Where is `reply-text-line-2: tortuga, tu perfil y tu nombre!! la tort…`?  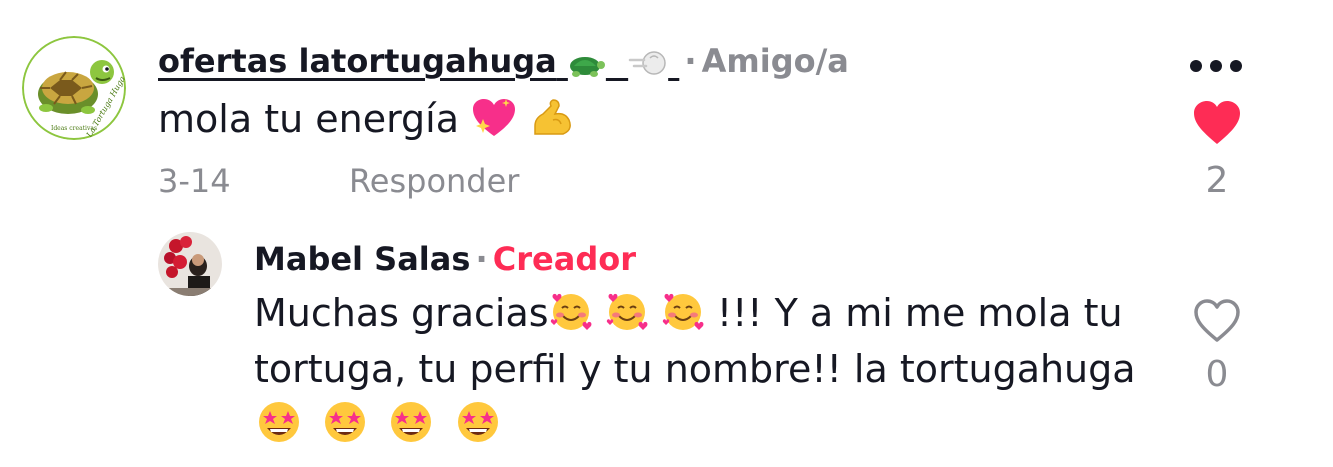 reply-text-line-2: tortuga, tu perfil y tu nombre!! la tort… is located at coordinates (695, 369).